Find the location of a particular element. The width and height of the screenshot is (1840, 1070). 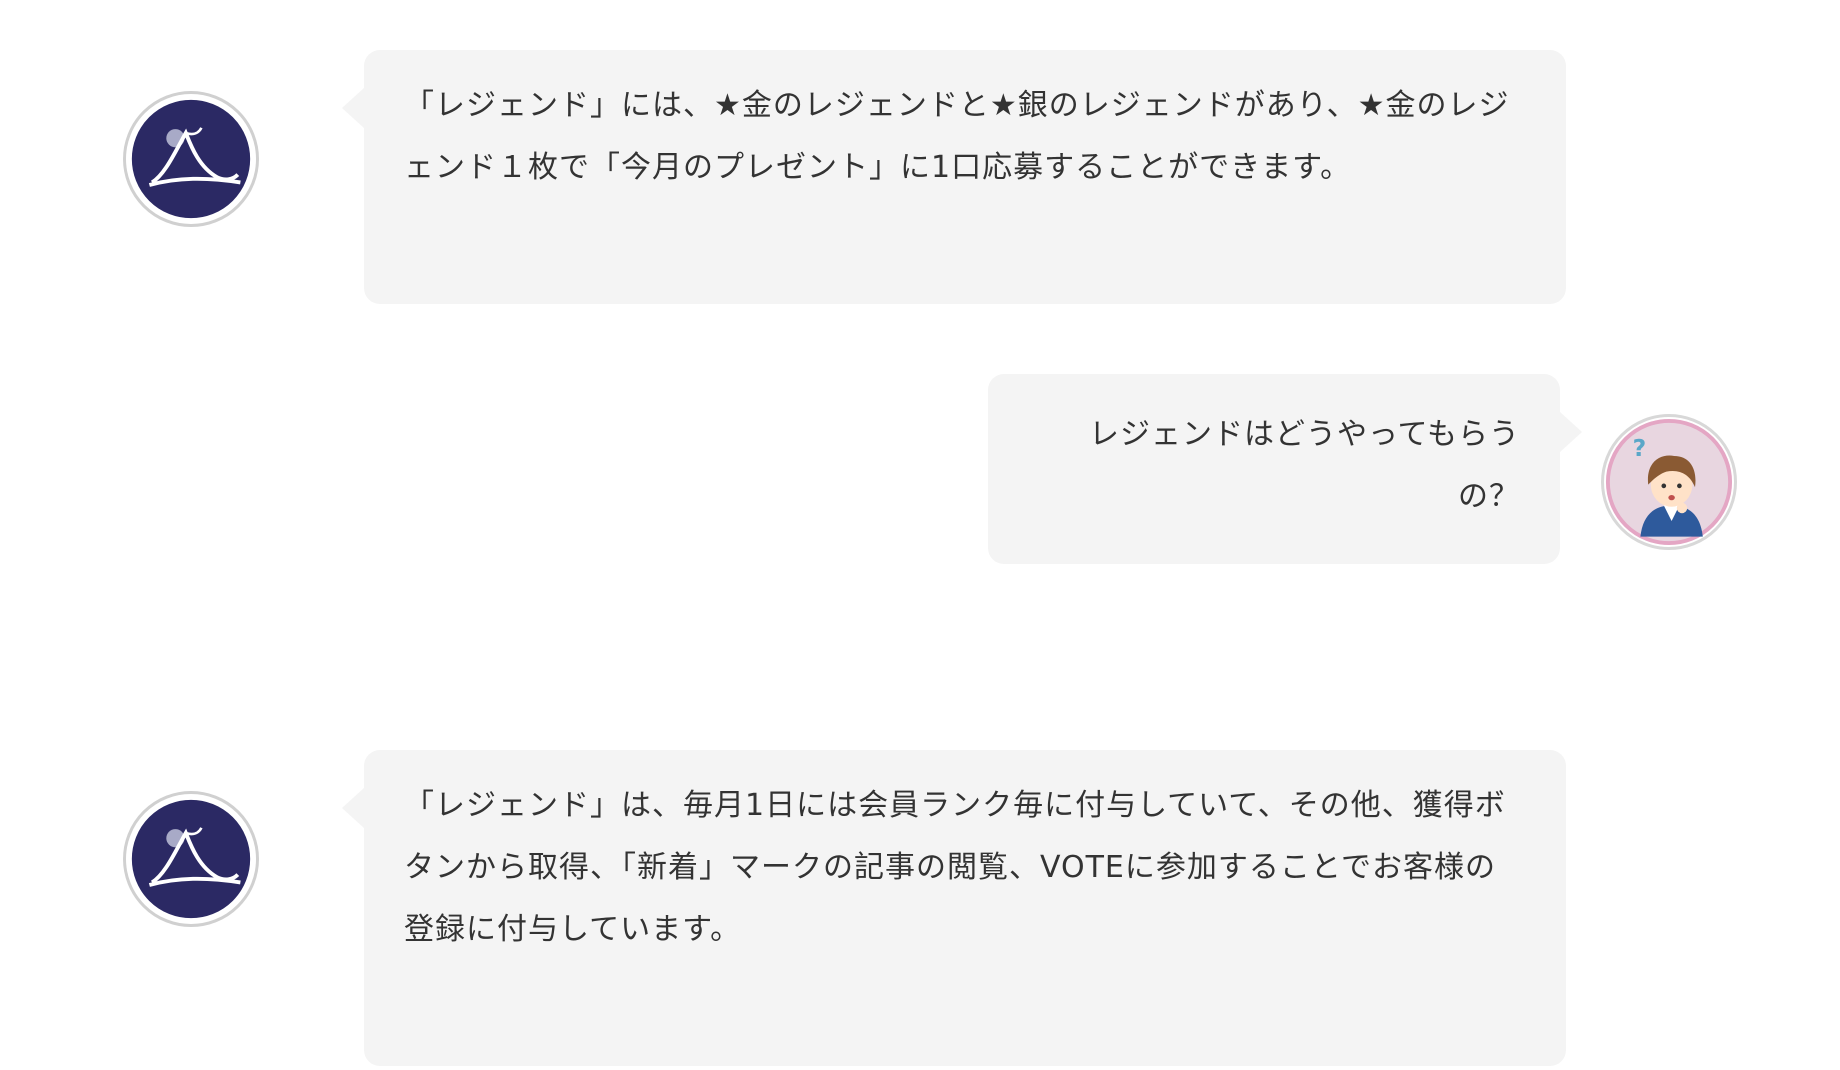

message-bubble: レジェンドはどうやってもらうの？ is located at coordinates (1285, 469).